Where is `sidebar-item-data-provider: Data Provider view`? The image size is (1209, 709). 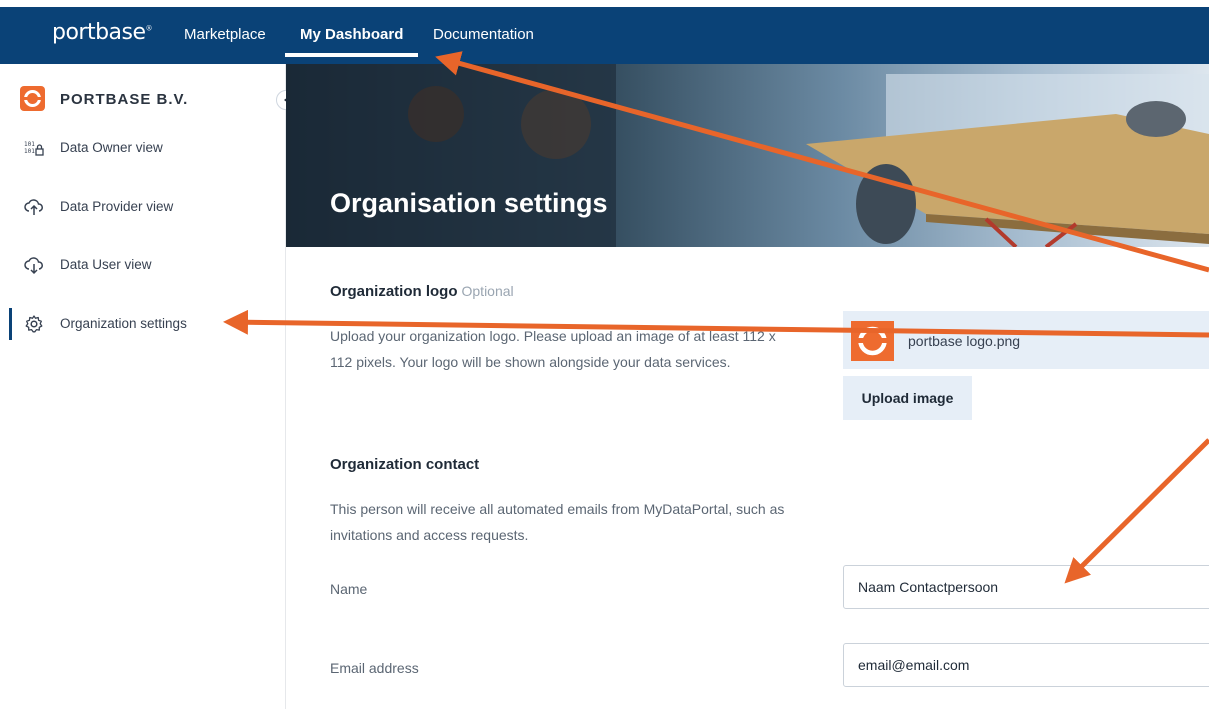 sidebar-item-data-provider: Data Provider view is located at coordinates (142, 207).